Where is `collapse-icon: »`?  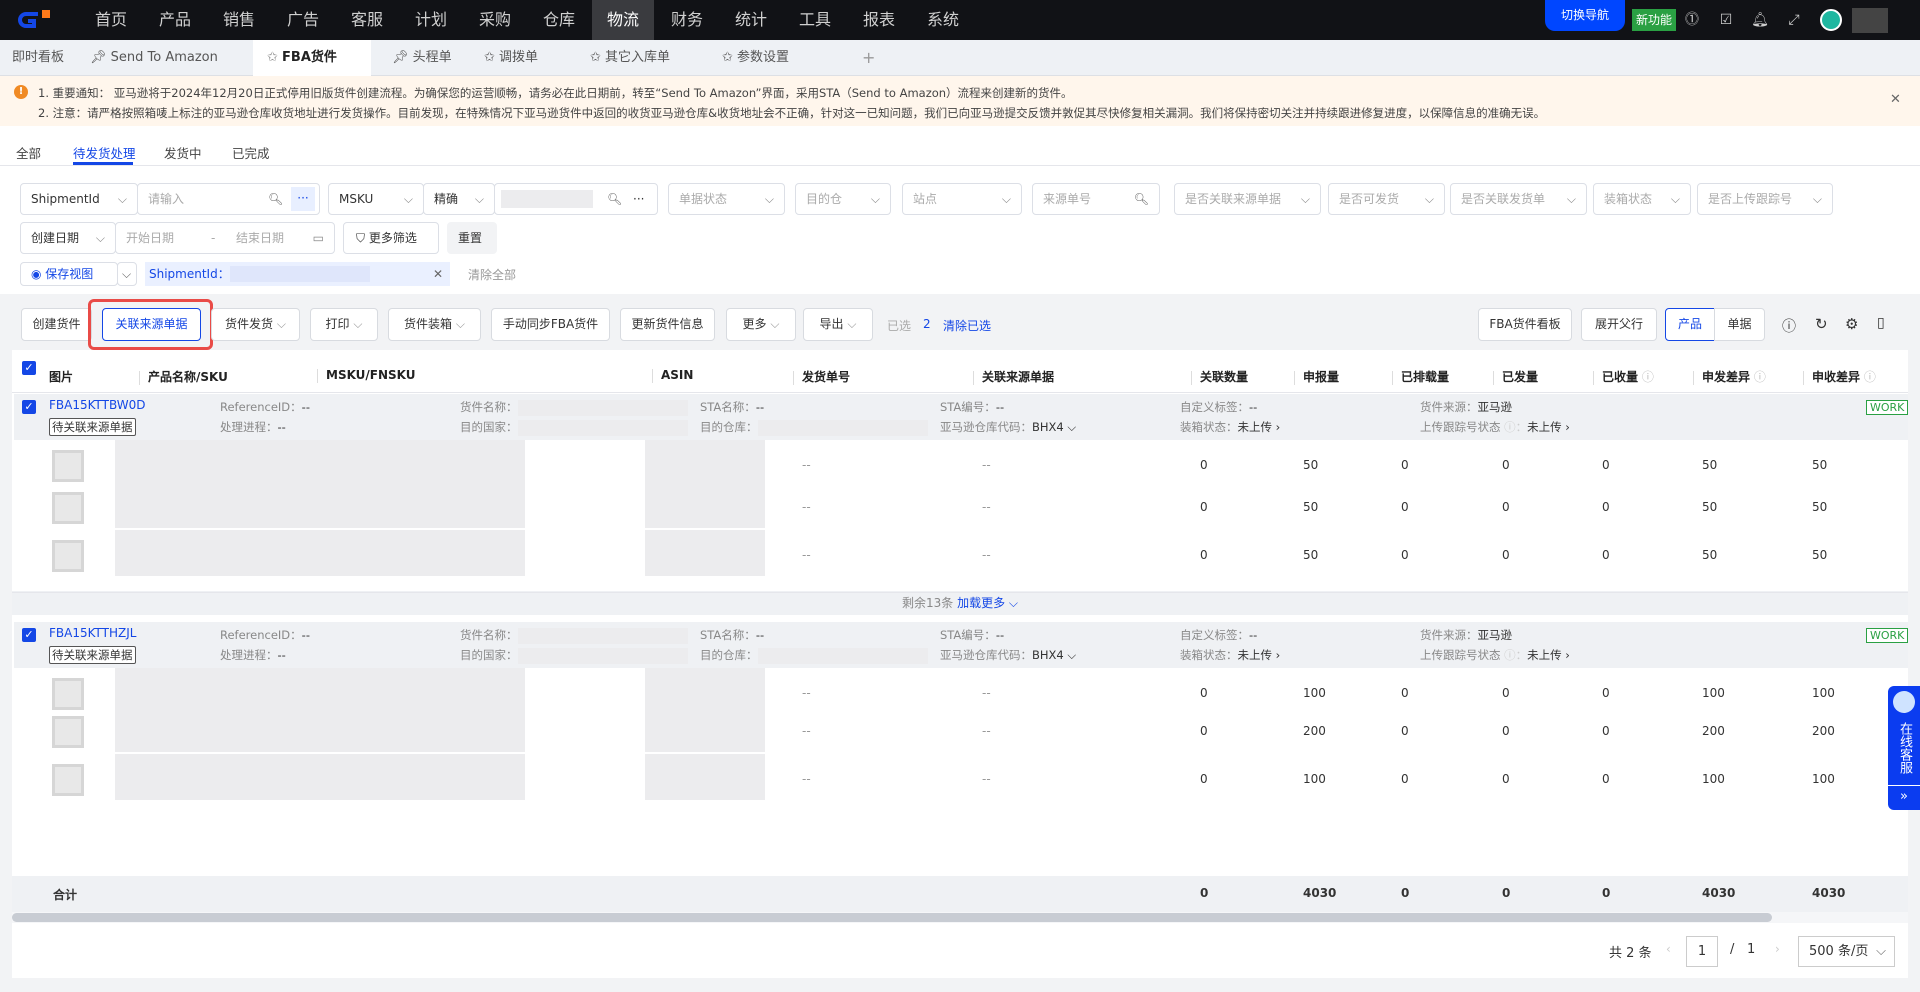 collapse-icon: » is located at coordinates (1904, 796).